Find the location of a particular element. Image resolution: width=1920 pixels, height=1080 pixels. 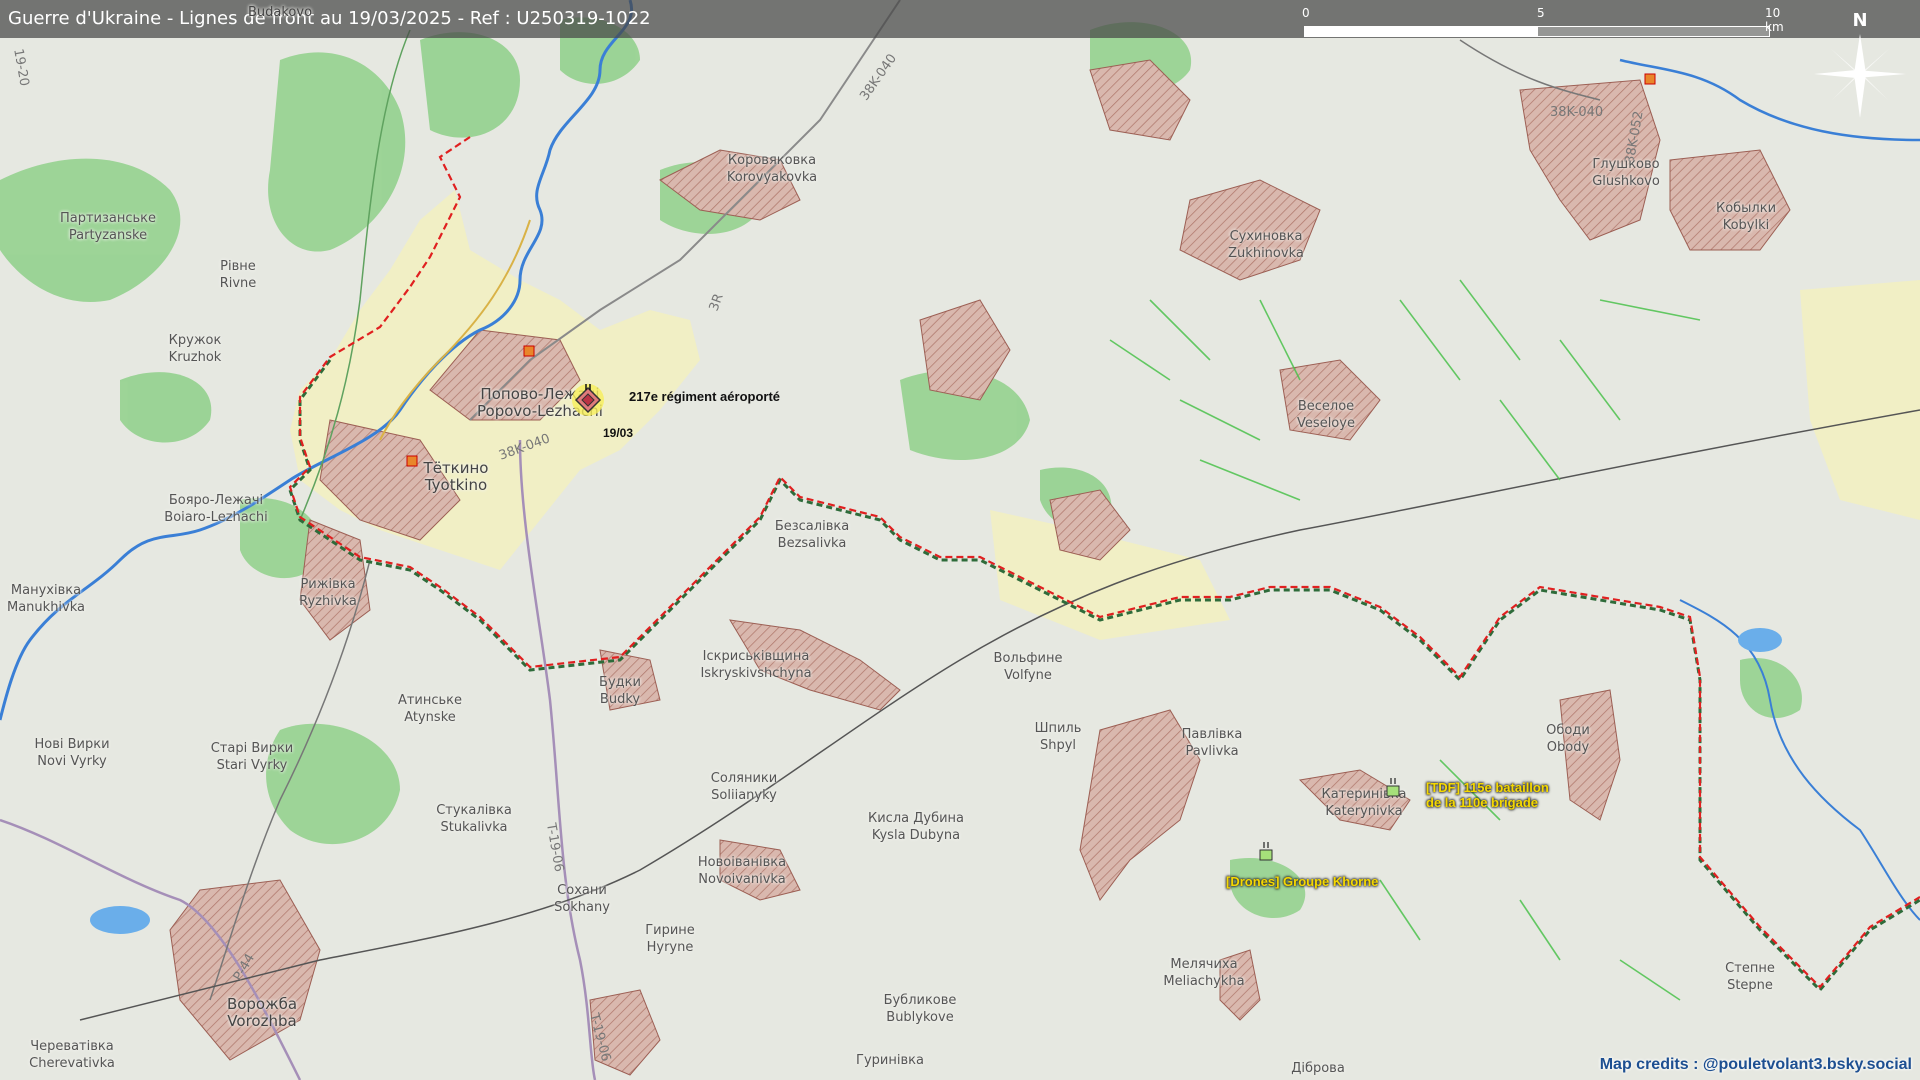

place-label: Бубликове Bublykove is located at coordinates (920, 1009).